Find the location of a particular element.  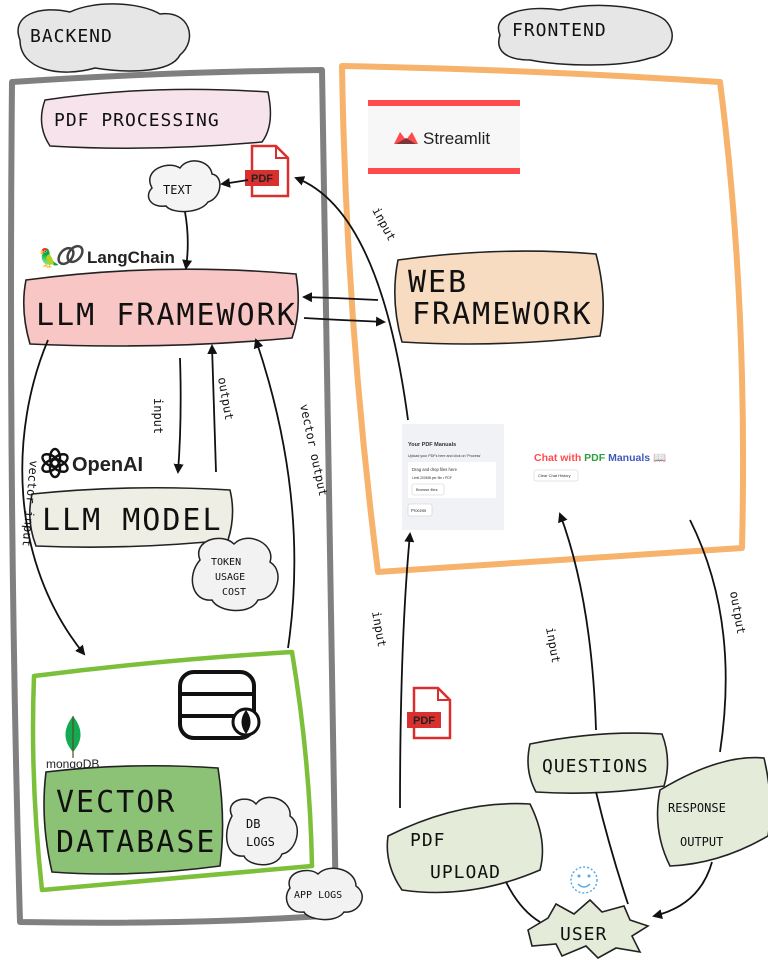

arrow-upload-to-ui is located at coordinates (407, 670).